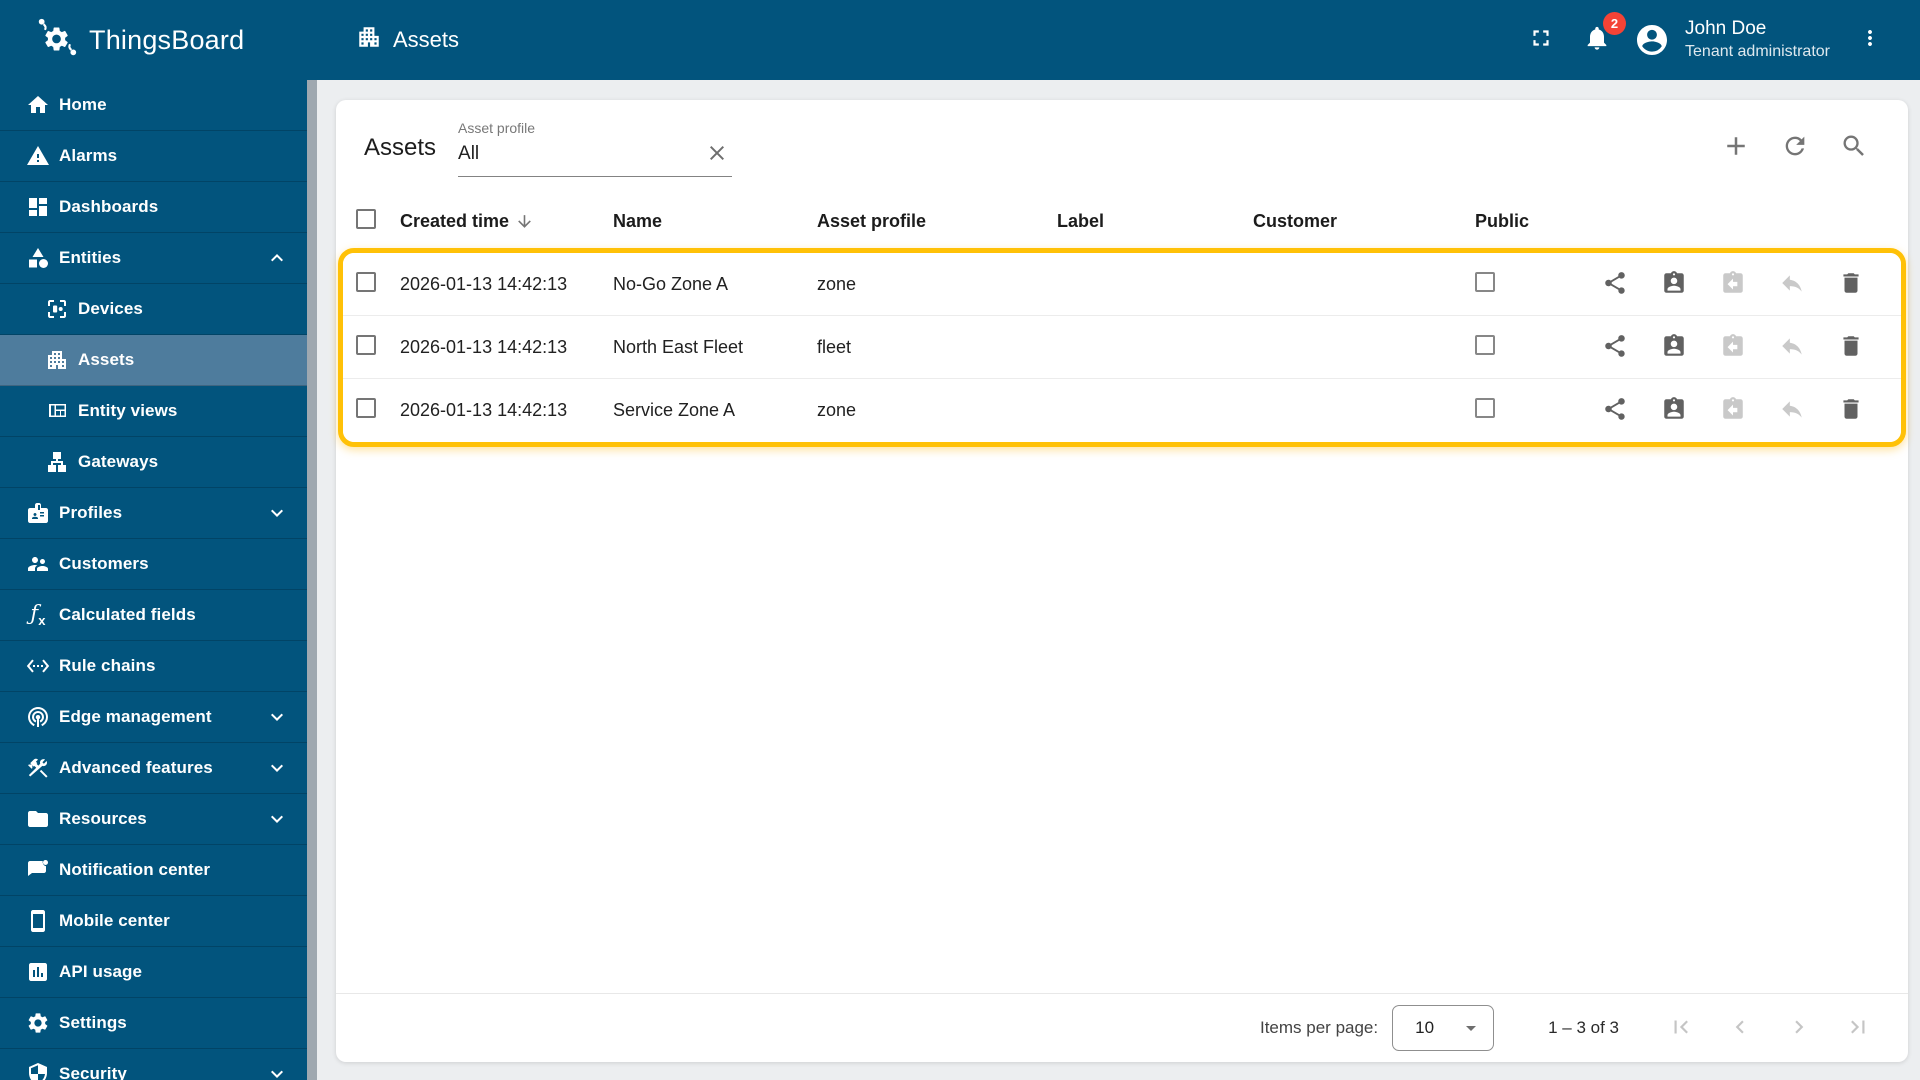  Describe the element at coordinates (153, 921) in the screenshot. I see `sidebar-item-mobile-center: Mobile center` at that location.